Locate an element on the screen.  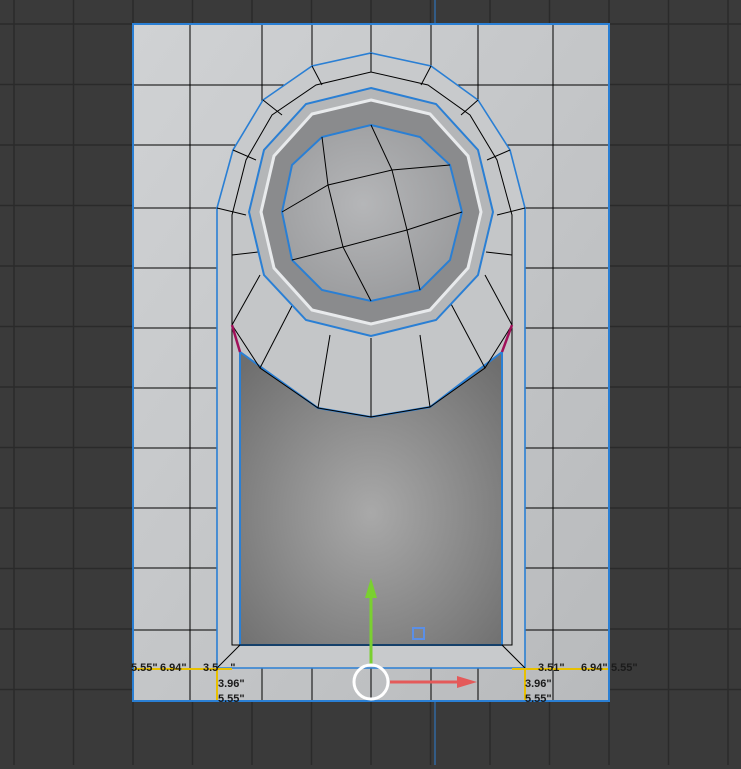
dim-right-mid: 6.94" is located at coordinates (594, 668).